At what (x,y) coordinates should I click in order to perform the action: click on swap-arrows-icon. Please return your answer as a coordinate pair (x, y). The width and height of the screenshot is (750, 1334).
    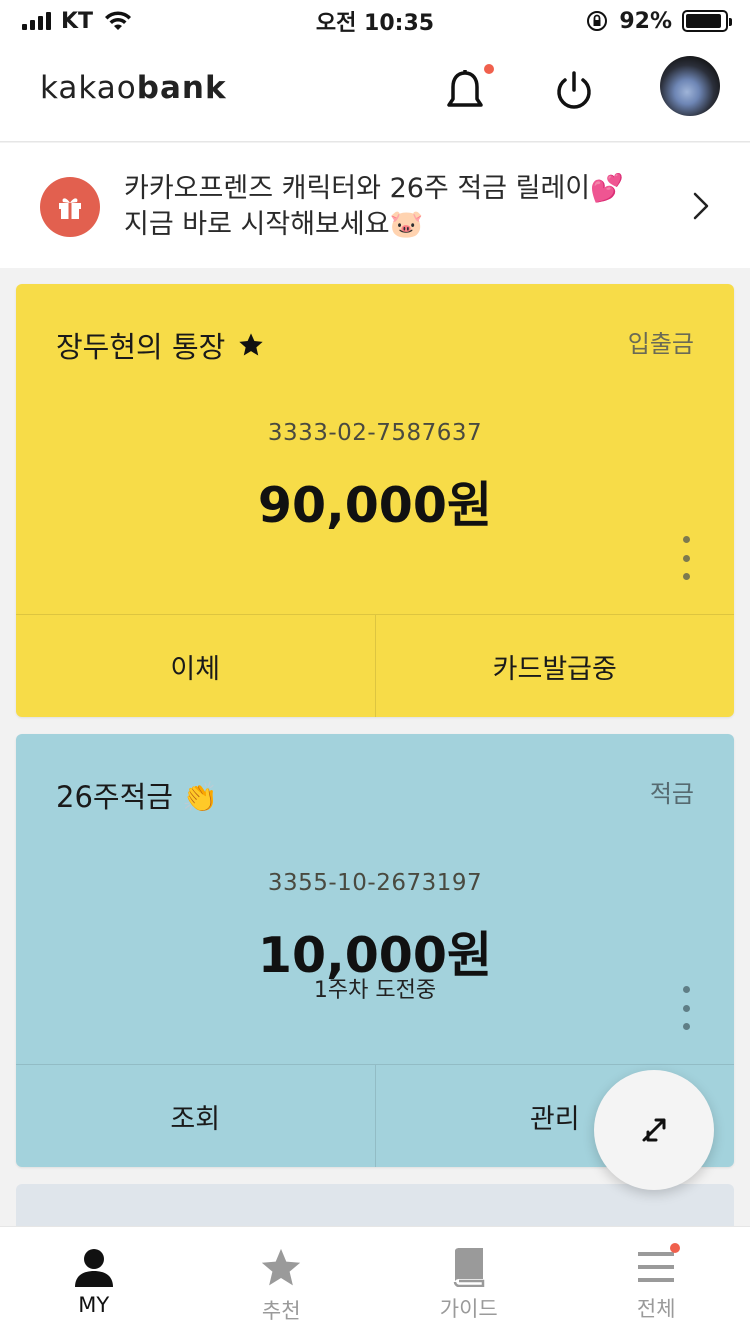
    Looking at the image, I should click on (654, 1130).